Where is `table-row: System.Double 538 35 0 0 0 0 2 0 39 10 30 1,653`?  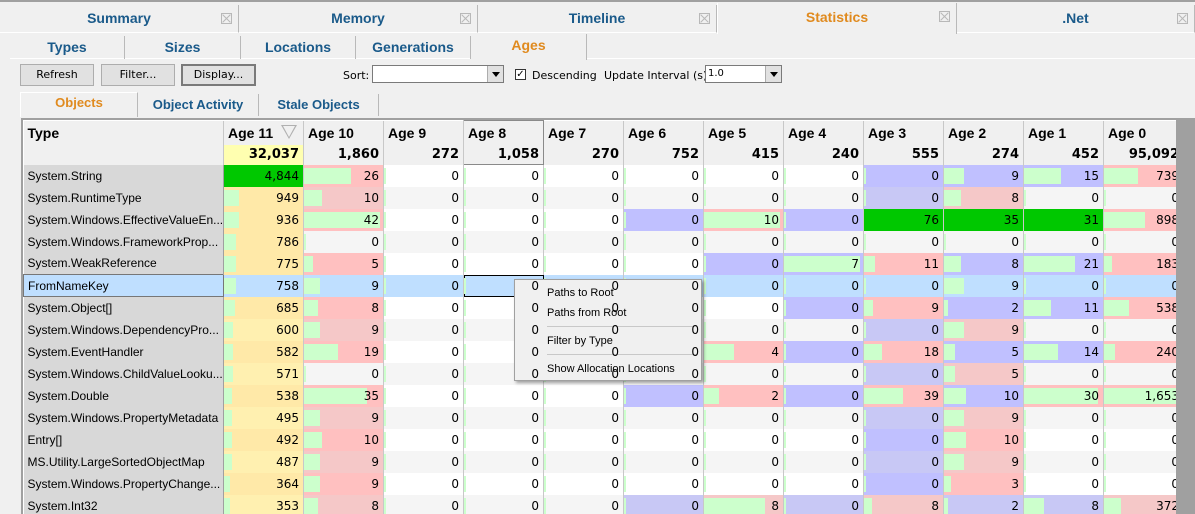
table-row: System.Double 538 35 0 0 0 0 2 0 39 10 30 1,653 is located at coordinates (599, 395).